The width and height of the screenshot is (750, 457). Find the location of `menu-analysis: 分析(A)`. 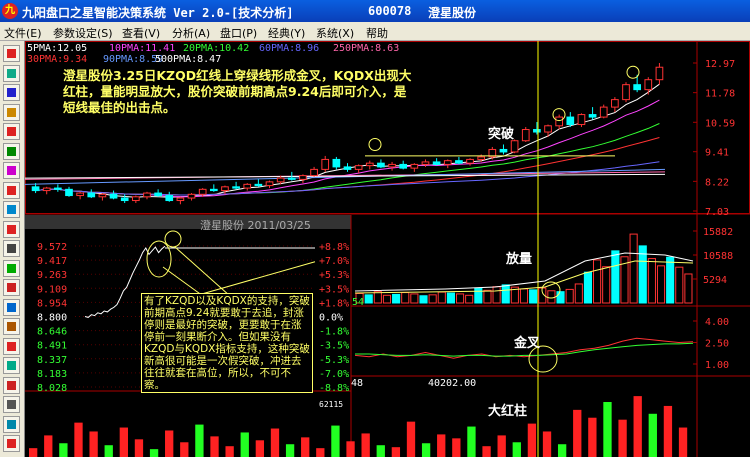

menu-analysis: 分析(A) is located at coordinates (191, 33).